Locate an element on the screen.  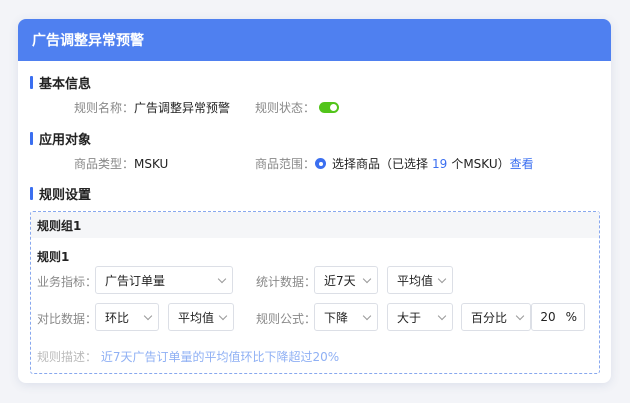
section-target-title: 应用对象 is located at coordinates (60, 138).